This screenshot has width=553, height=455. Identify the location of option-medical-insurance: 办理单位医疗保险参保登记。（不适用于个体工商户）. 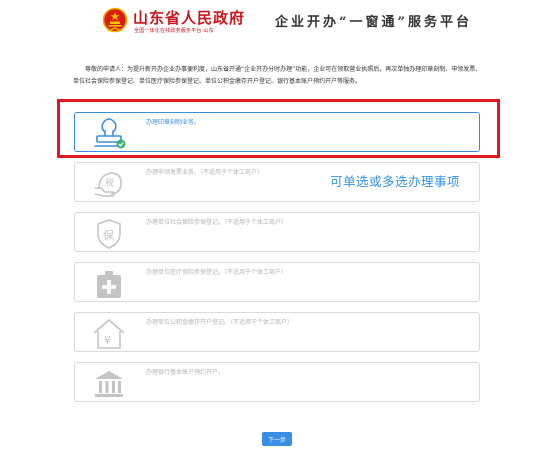
(277, 282).